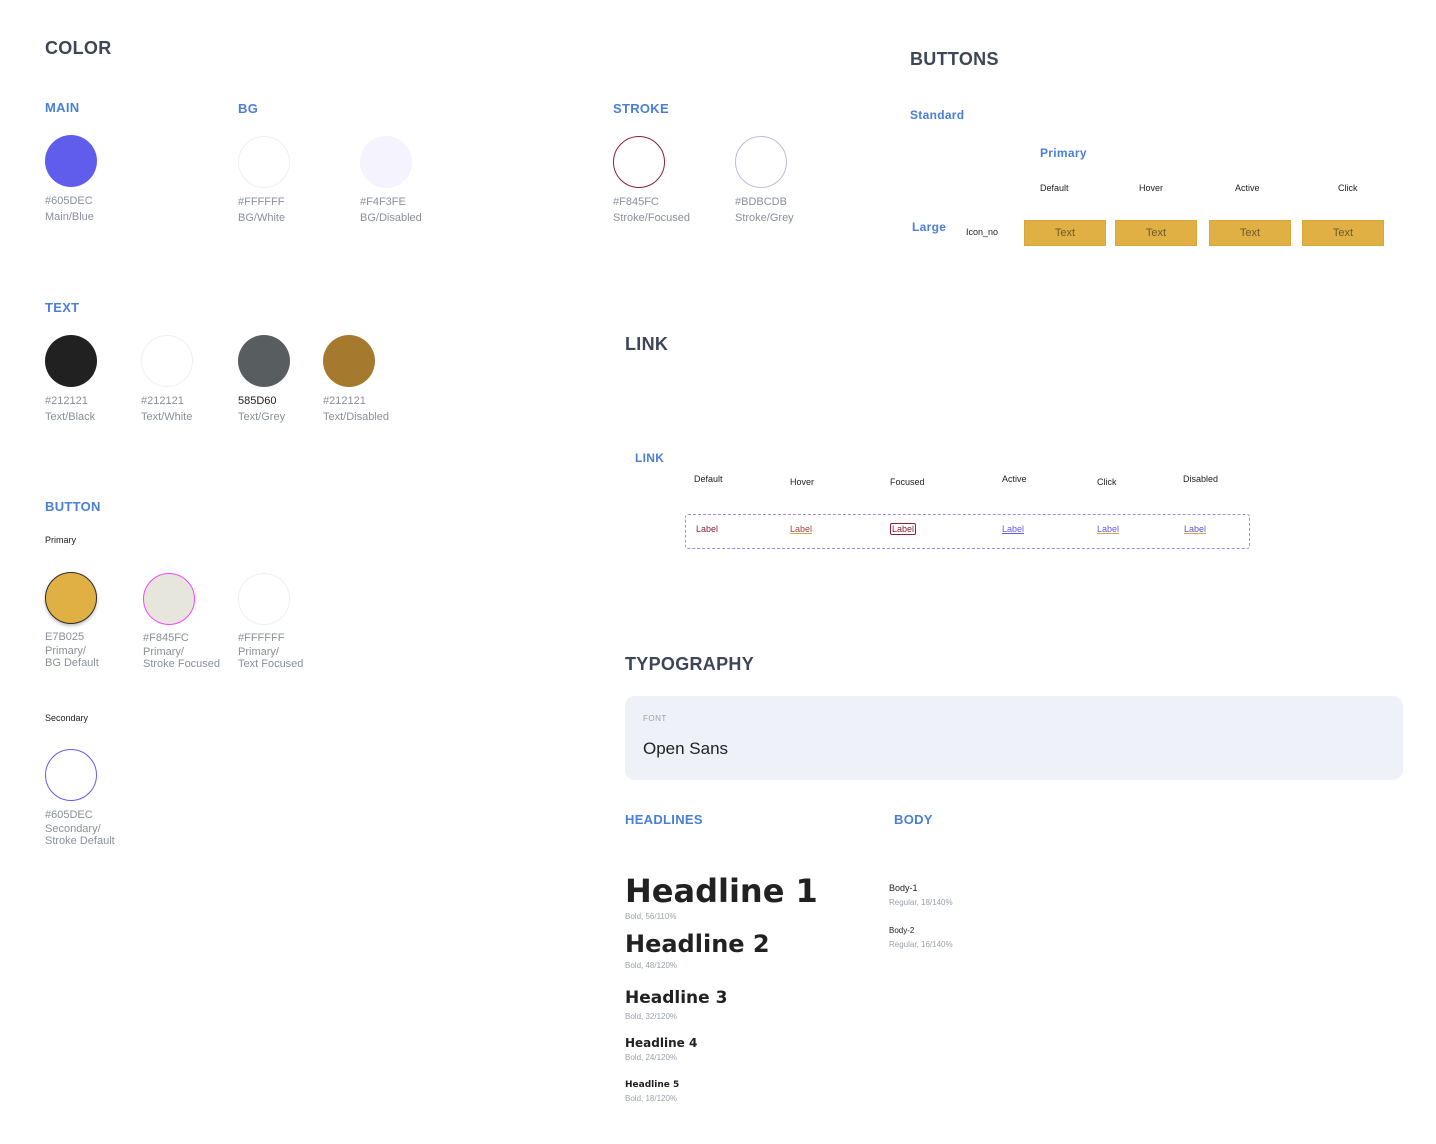 The width and height of the screenshot is (1436, 1144). I want to click on link-states-frame, so click(967, 531).